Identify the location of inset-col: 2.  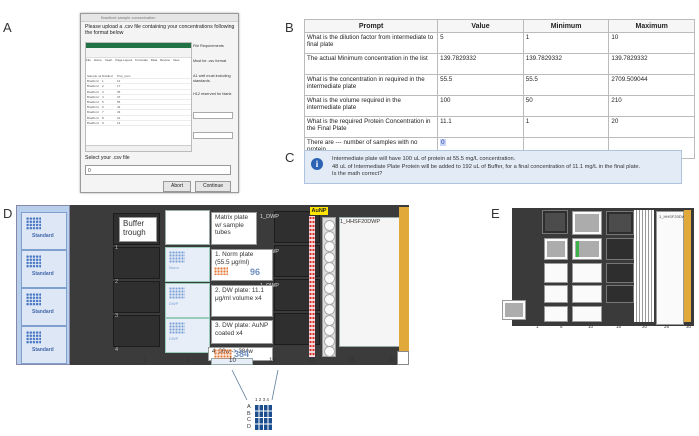
(260, 399).